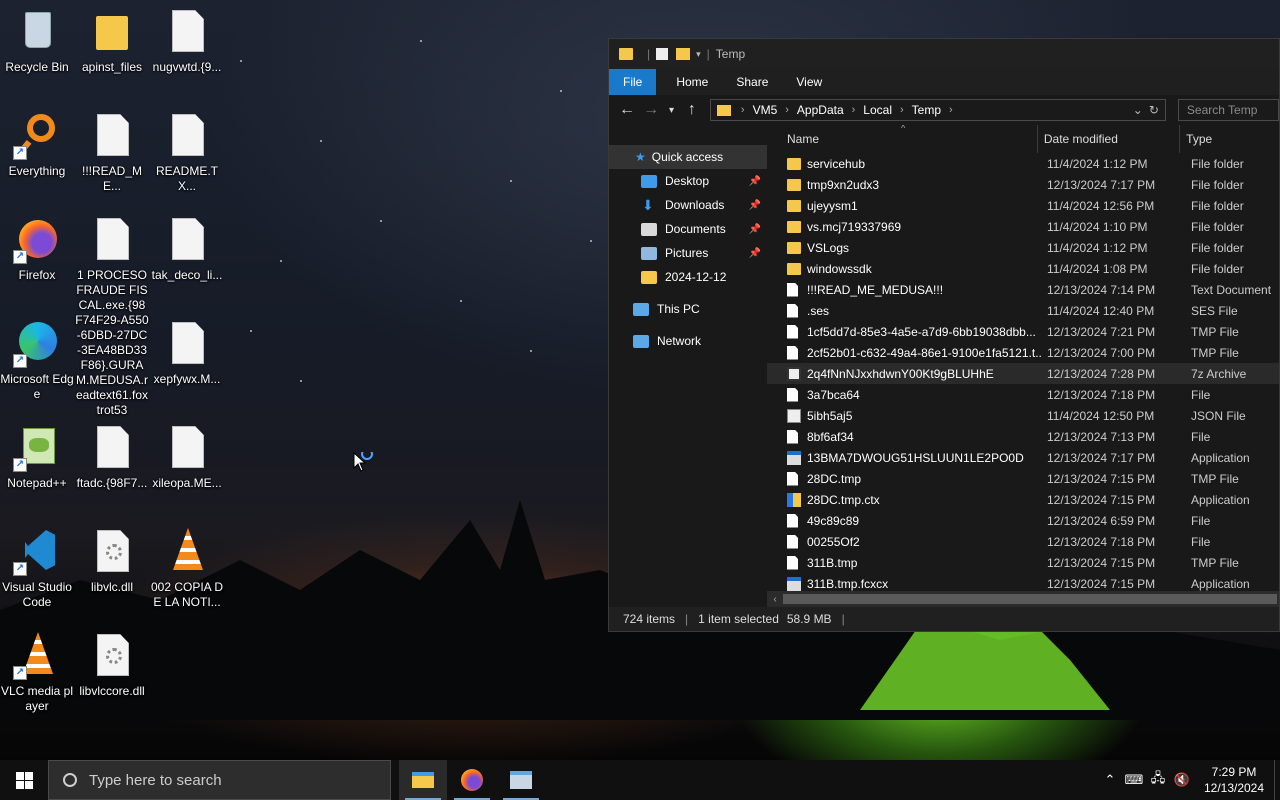 This screenshot has height=800, width=1280. Describe the element at coordinates (944, 54) in the screenshot. I see `window-titlebar: | ▾ | Temp` at that location.